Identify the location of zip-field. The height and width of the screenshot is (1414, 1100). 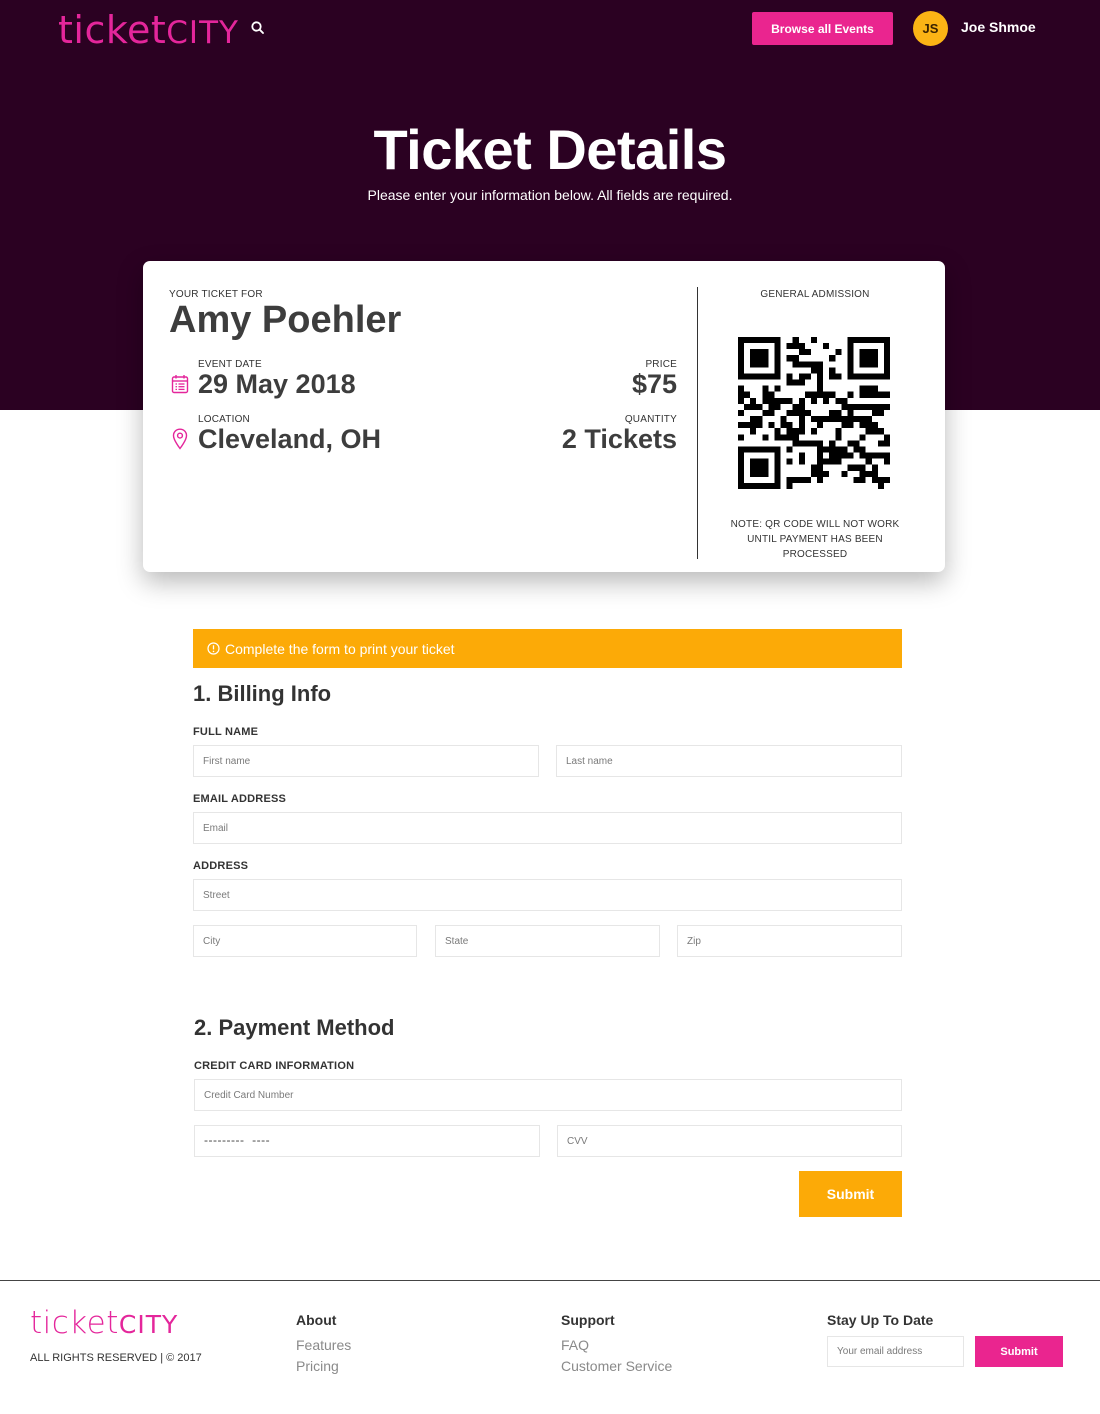
(789, 941).